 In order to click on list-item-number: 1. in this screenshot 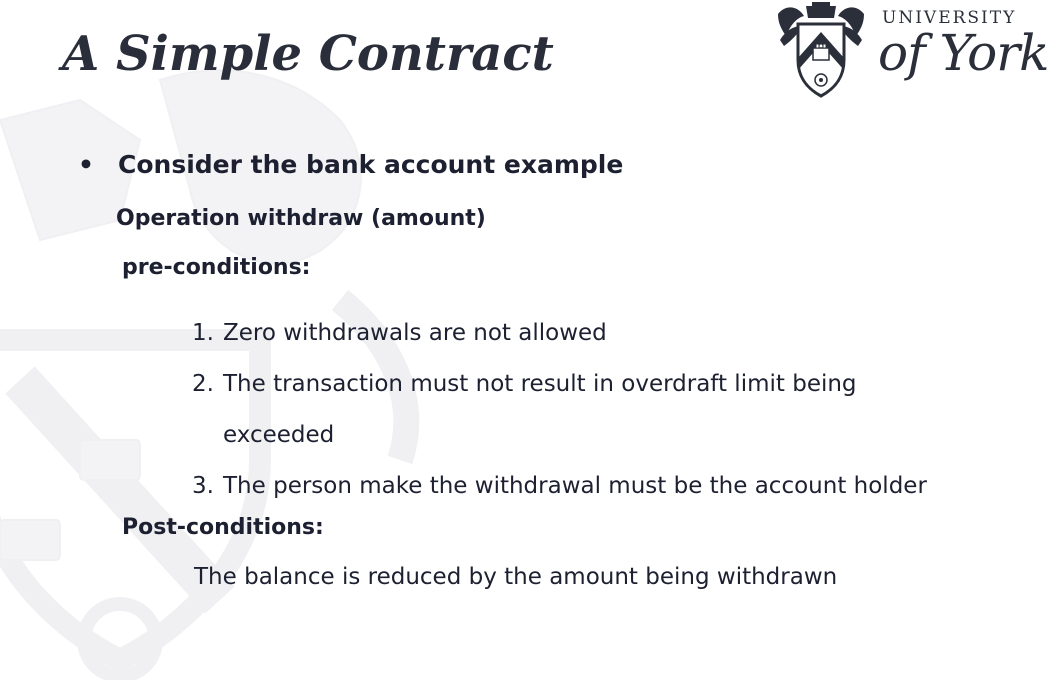, I will do `click(203, 333)`.